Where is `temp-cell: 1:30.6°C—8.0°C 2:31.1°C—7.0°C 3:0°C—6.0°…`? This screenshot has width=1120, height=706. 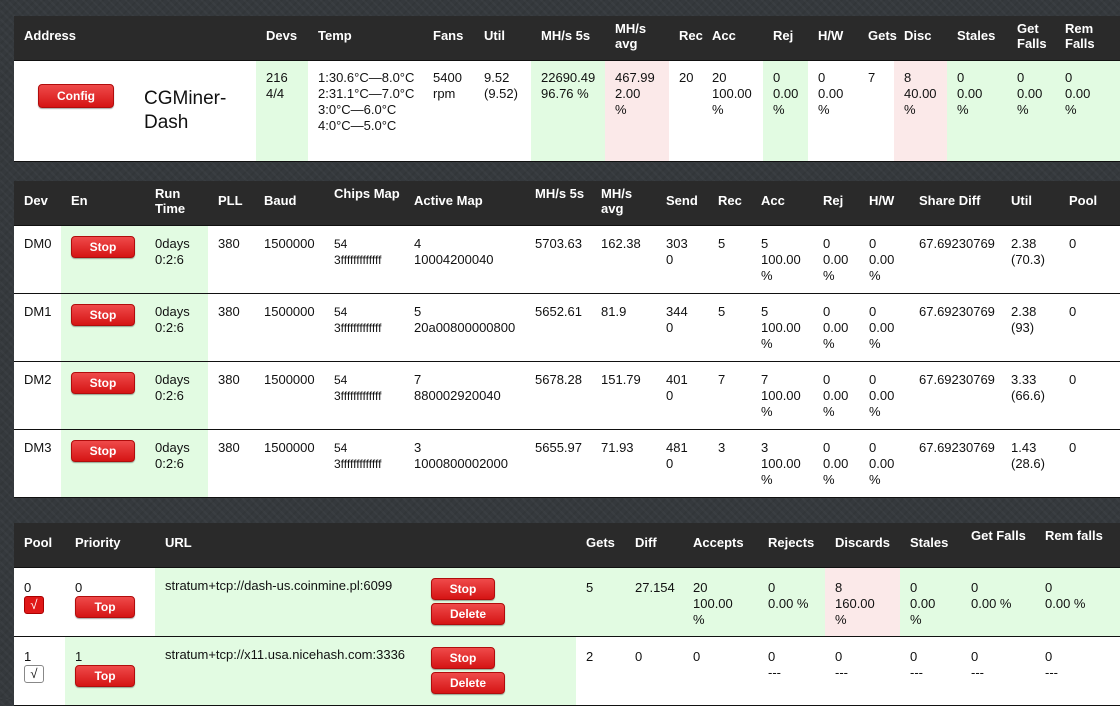 temp-cell: 1:30.6°C—8.0°C 2:31.1°C—7.0°C 3:0°C—6.0°… is located at coordinates (365, 110).